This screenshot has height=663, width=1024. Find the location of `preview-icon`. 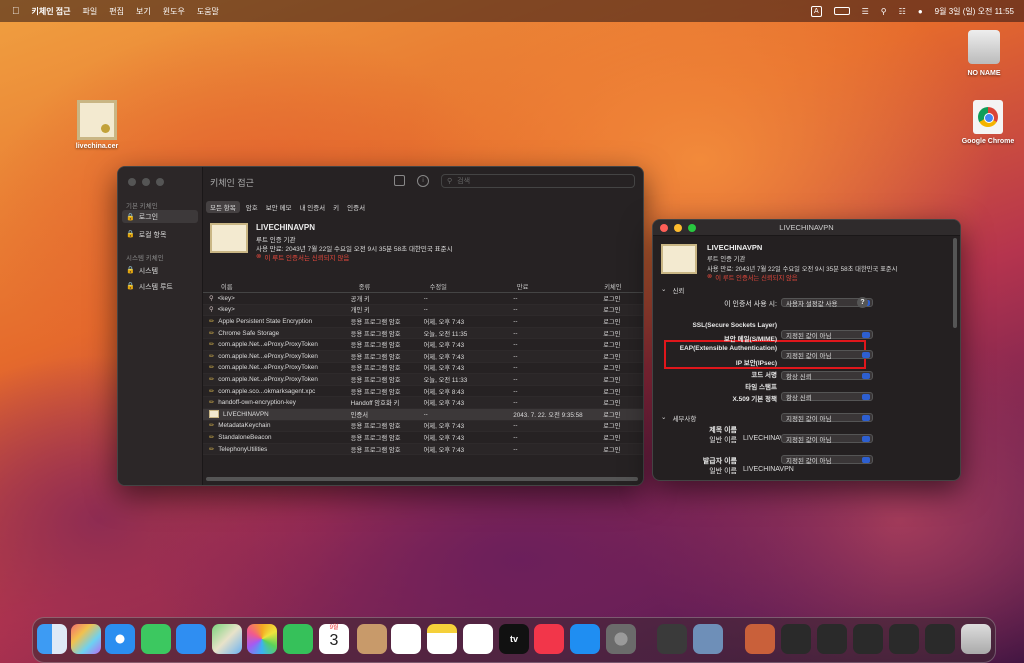

preview-icon is located at coordinates (708, 639).